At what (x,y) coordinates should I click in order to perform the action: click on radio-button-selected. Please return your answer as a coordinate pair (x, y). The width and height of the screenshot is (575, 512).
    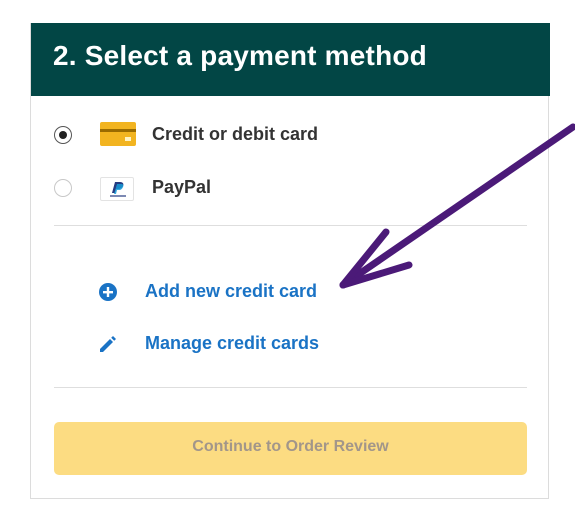
    Looking at the image, I should click on (63, 135).